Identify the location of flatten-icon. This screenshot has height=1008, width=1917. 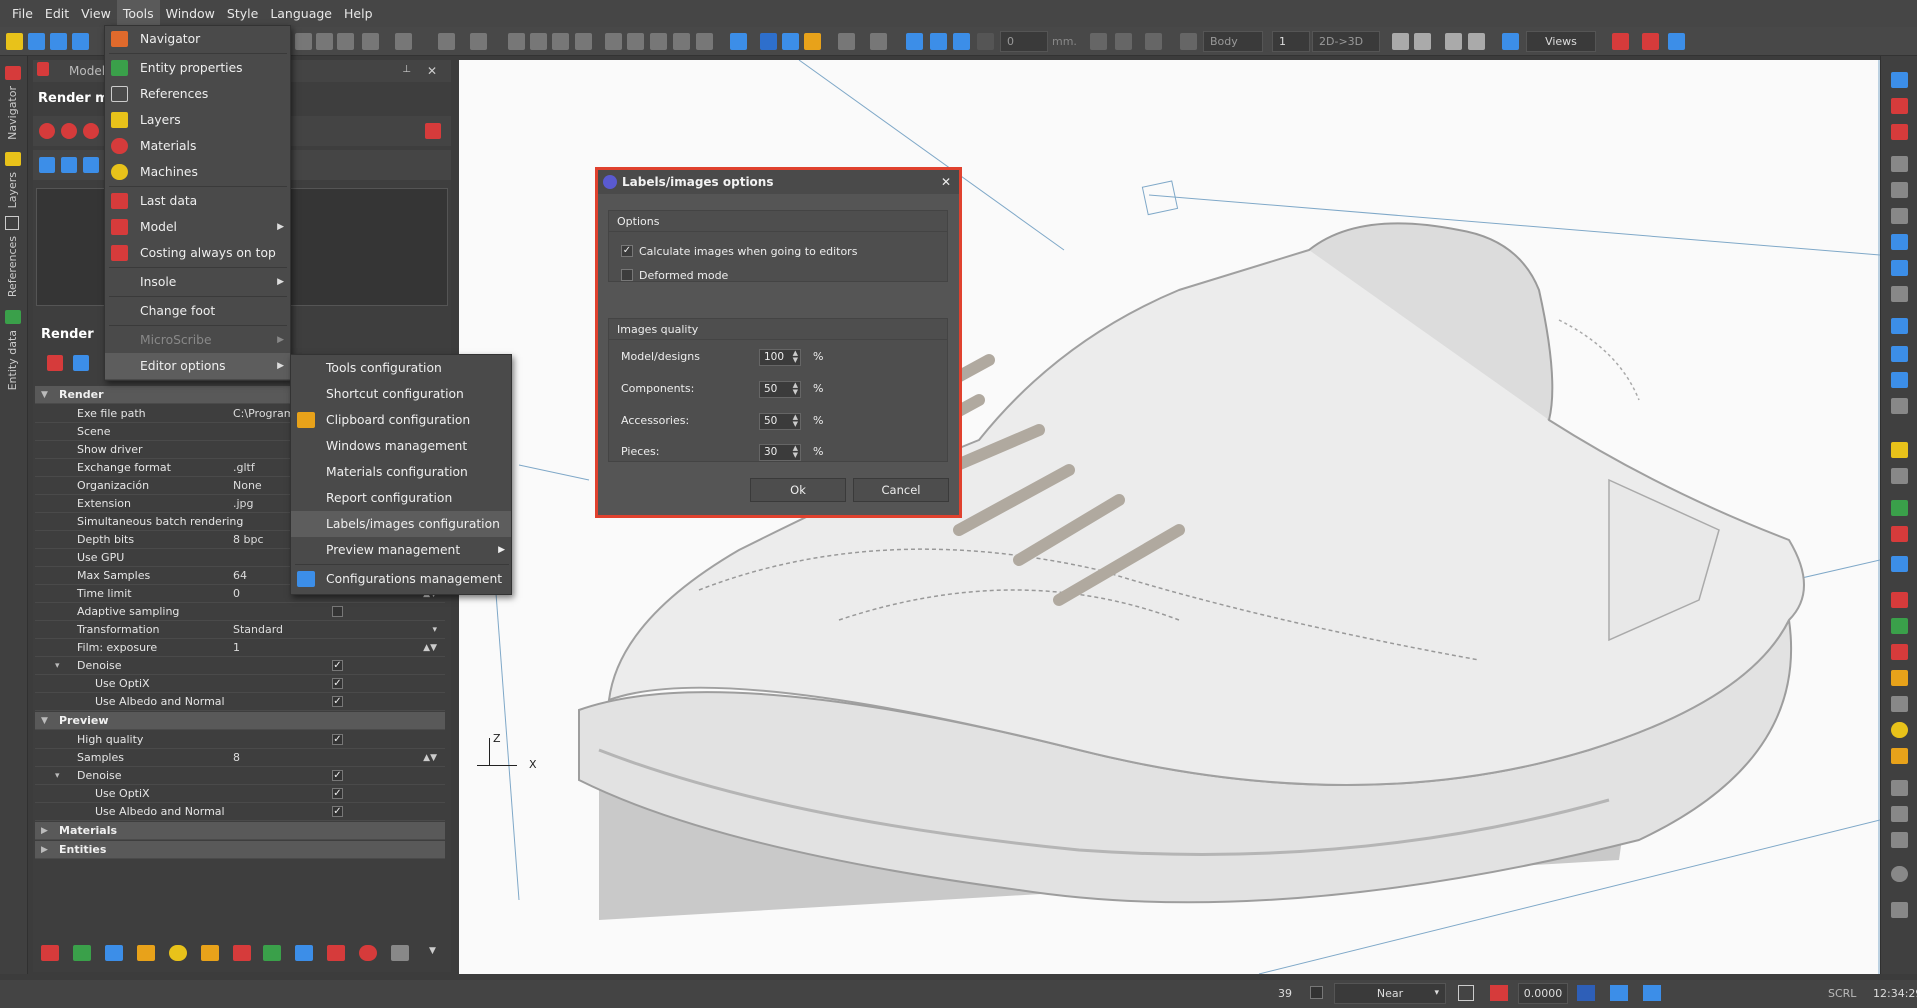
(1153, 41).